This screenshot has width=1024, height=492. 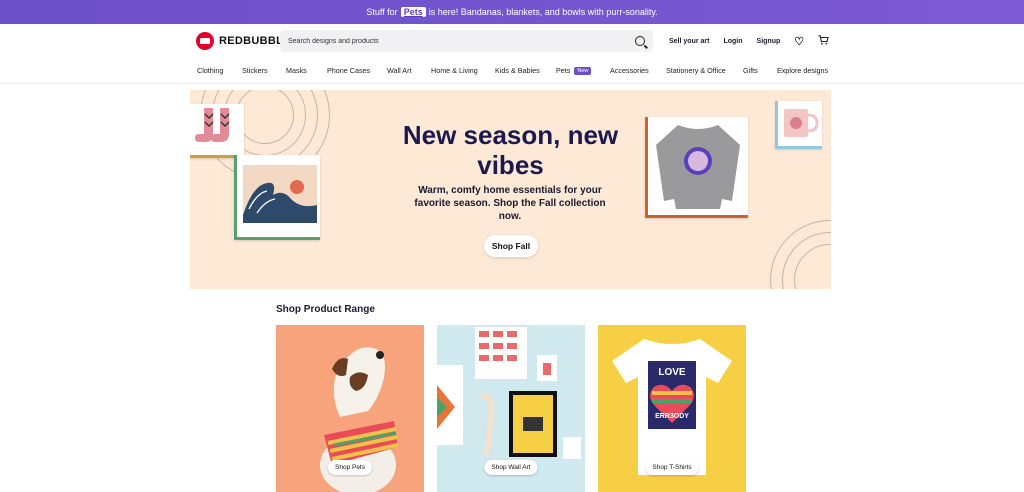 I want to click on nav-gifts: Gifts, so click(x=760, y=70).